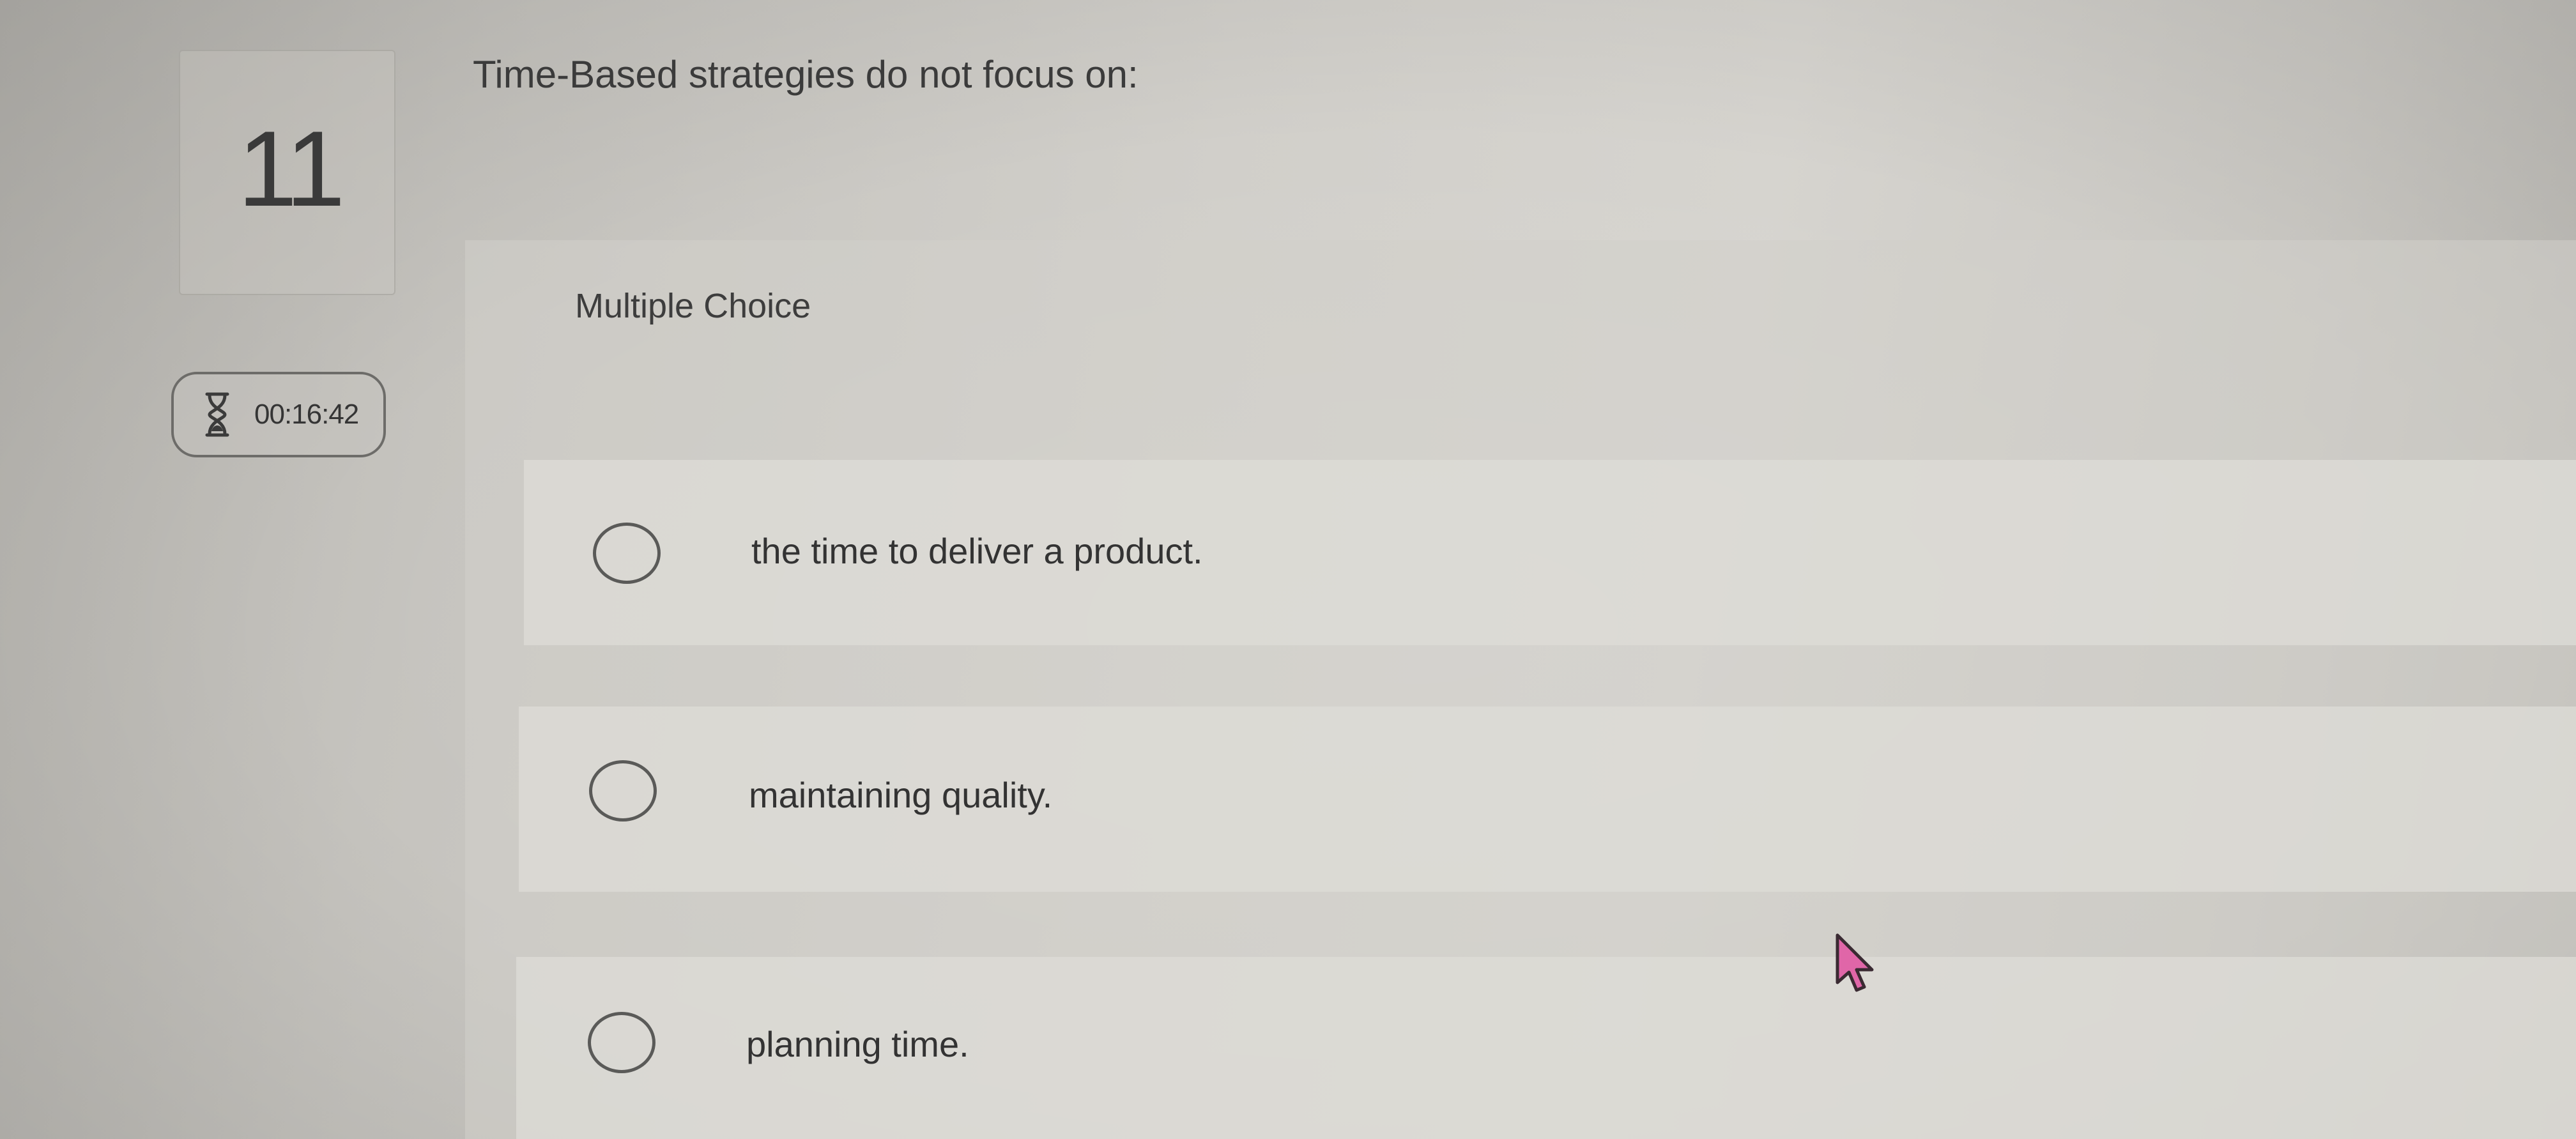  What do you see at coordinates (693, 306) in the screenshot?
I see `question-type-label: Multiple Choice` at bounding box center [693, 306].